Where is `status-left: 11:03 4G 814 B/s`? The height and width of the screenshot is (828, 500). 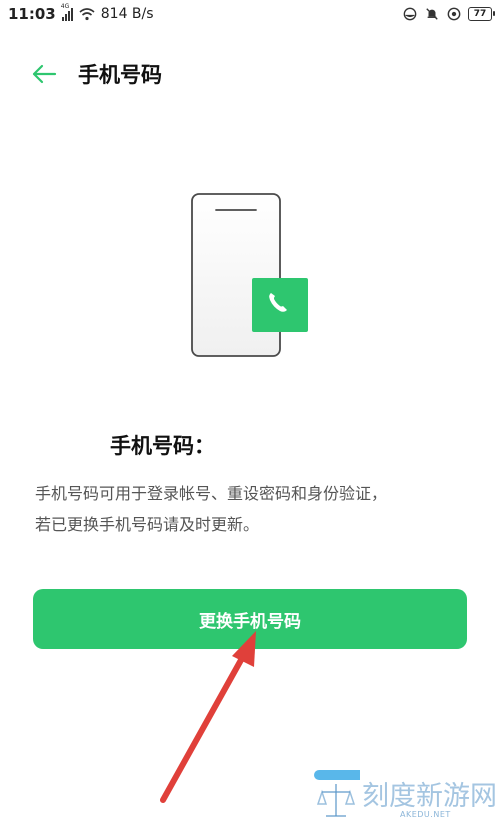
status-left: 11:03 4G 814 B/s is located at coordinates (81, 13).